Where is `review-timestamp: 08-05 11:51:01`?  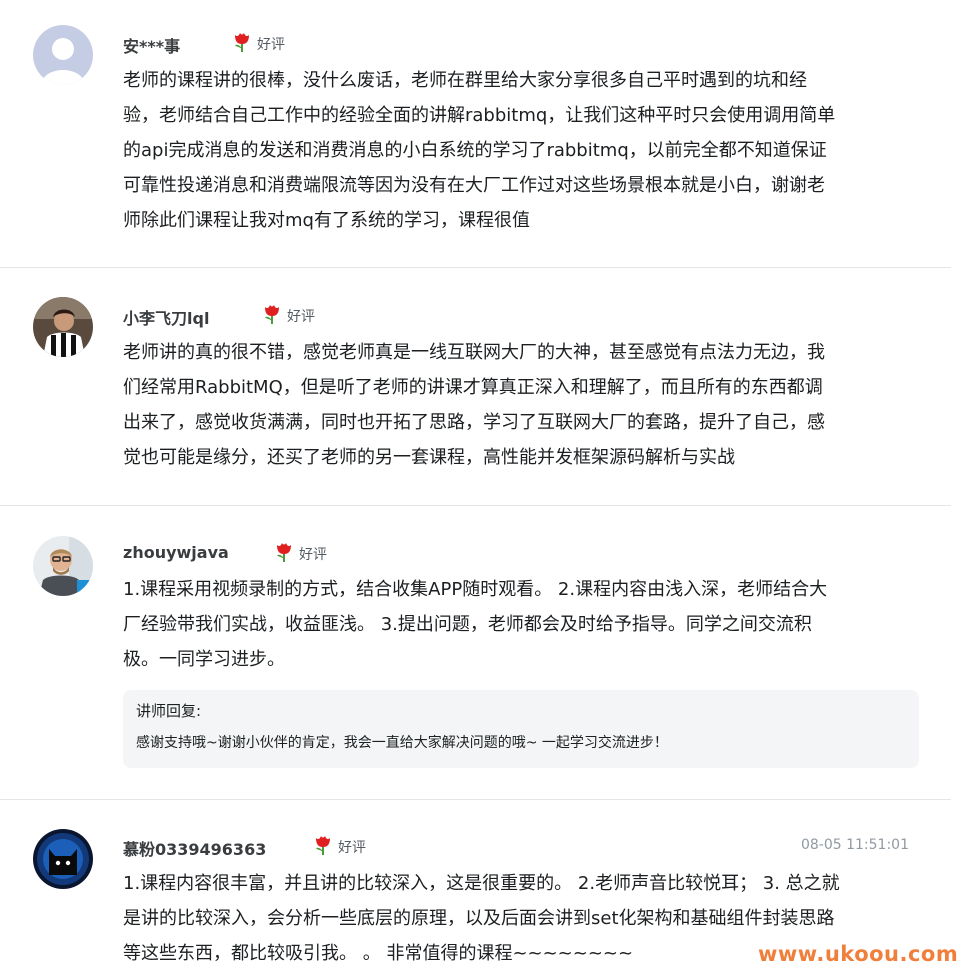
review-timestamp: 08-05 11:51:01 is located at coordinates (854, 845).